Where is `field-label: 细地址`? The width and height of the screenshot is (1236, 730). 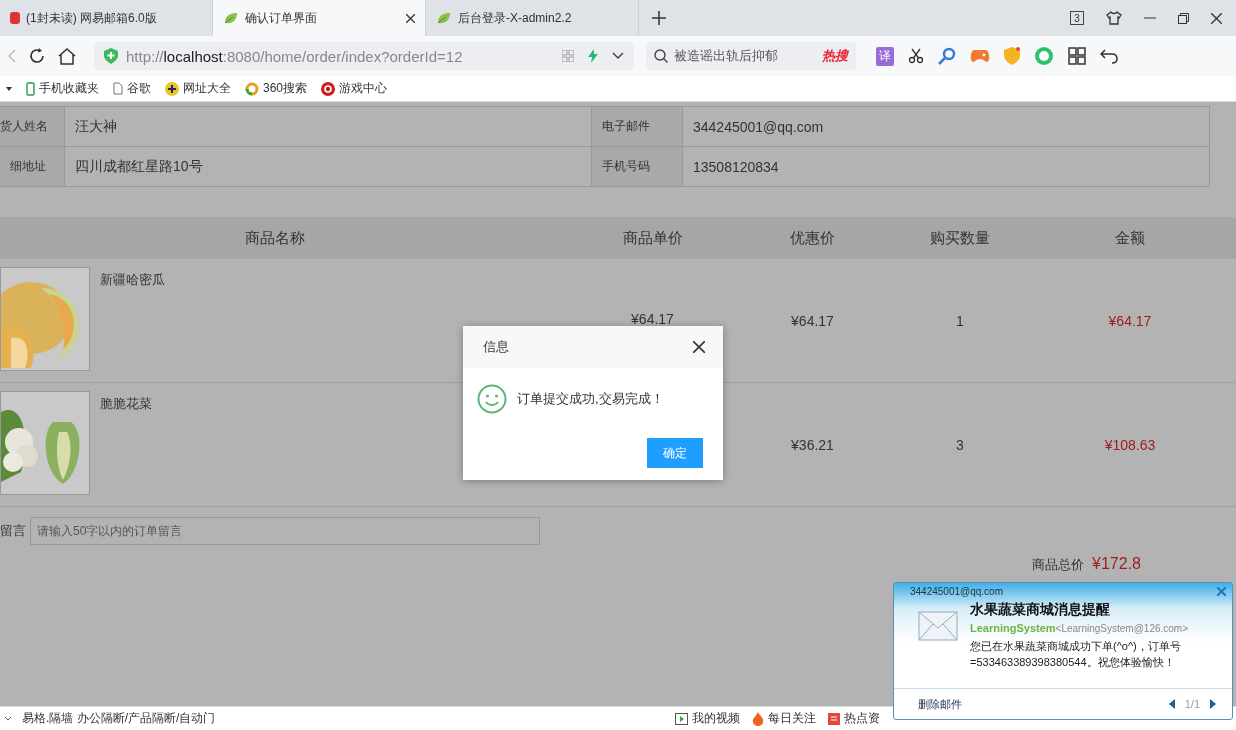
field-label: 细地址 is located at coordinates (32, 167).